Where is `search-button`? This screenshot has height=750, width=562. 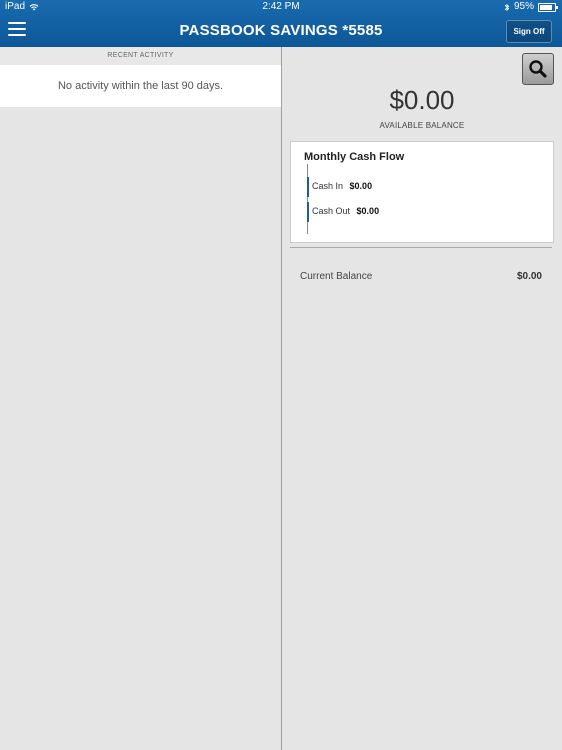 search-button is located at coordinates (538, 69).